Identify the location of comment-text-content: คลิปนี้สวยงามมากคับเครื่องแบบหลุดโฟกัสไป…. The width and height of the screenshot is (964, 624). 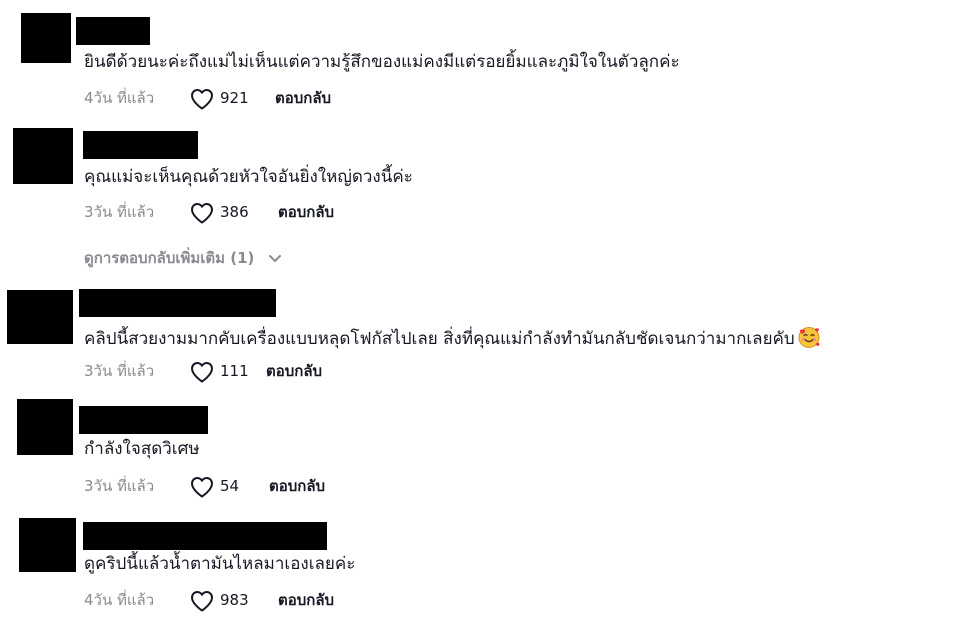
(439, 339).